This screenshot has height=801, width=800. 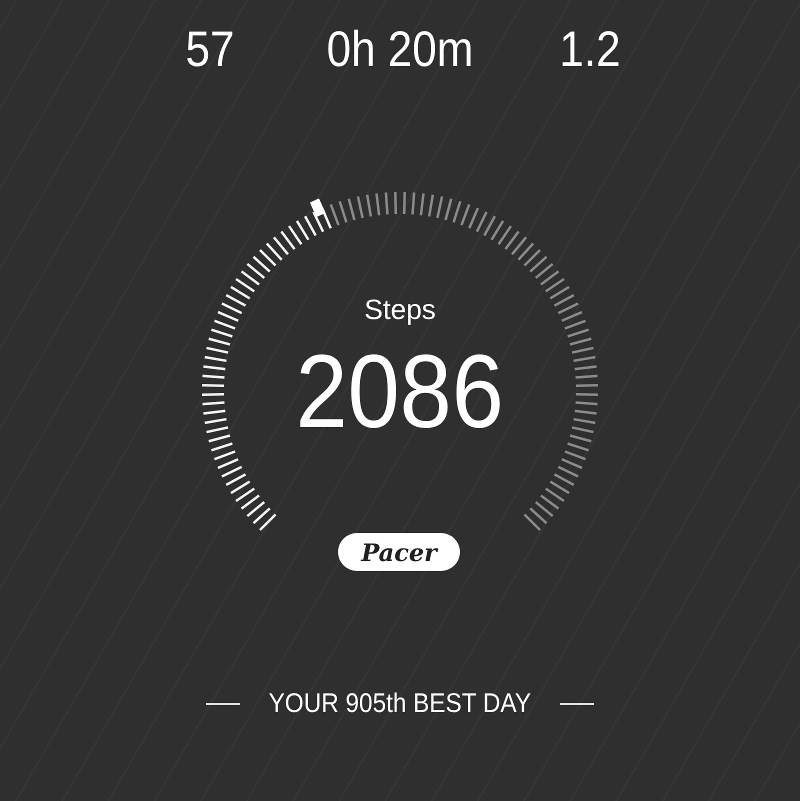 What do you see at coordinates (400, 49) in the screenshot?
I see `stat-value: 0h 20m` at bounding box center [400, 49].